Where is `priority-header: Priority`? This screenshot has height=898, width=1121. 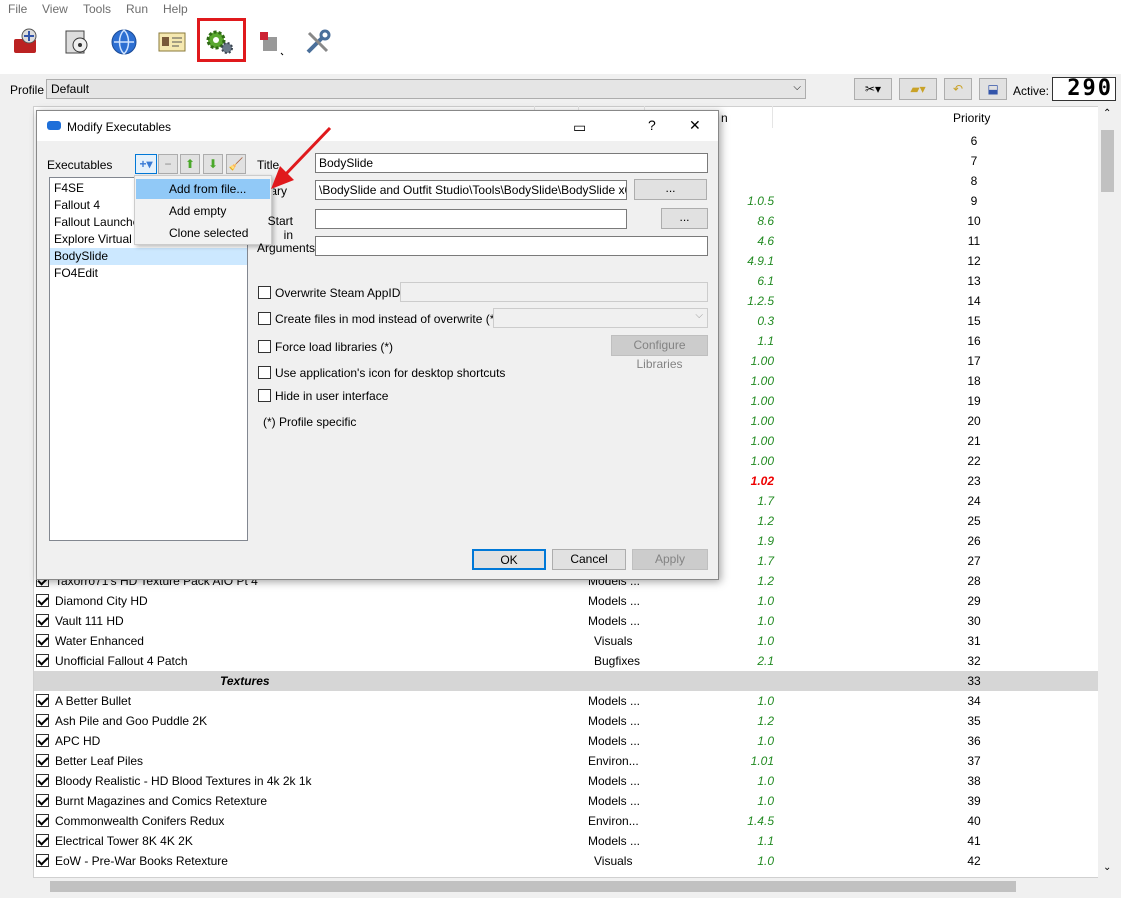
priority-header: Priority is located at coordinates (971, 118).